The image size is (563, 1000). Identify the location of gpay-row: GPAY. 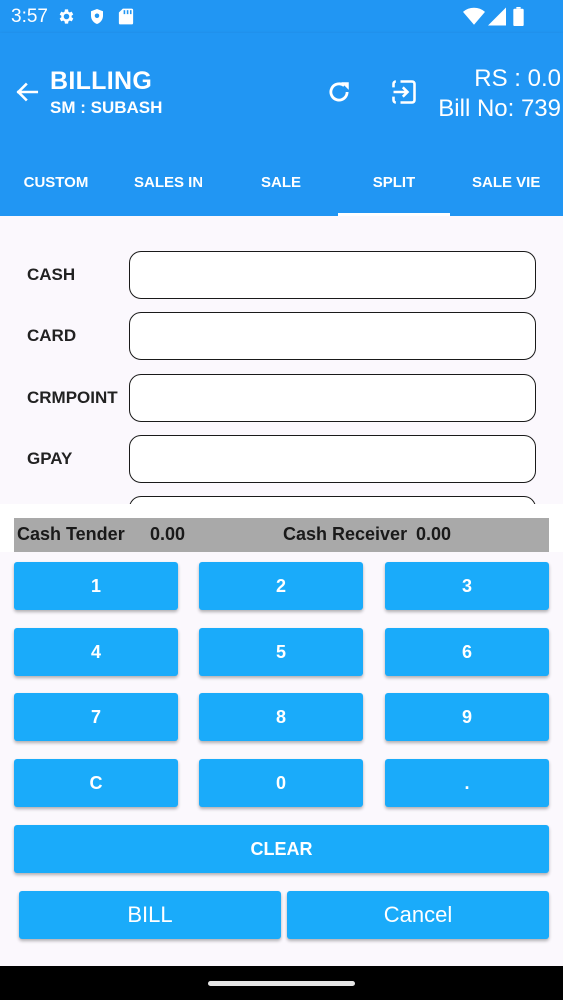
(281, 459).